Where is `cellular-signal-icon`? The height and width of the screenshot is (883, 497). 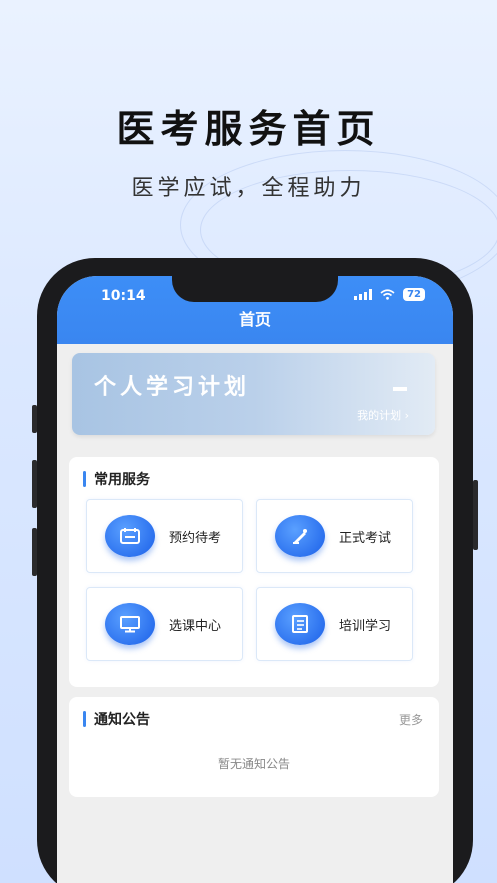 cellular-signal-icon is located at coordinates (363, 294).